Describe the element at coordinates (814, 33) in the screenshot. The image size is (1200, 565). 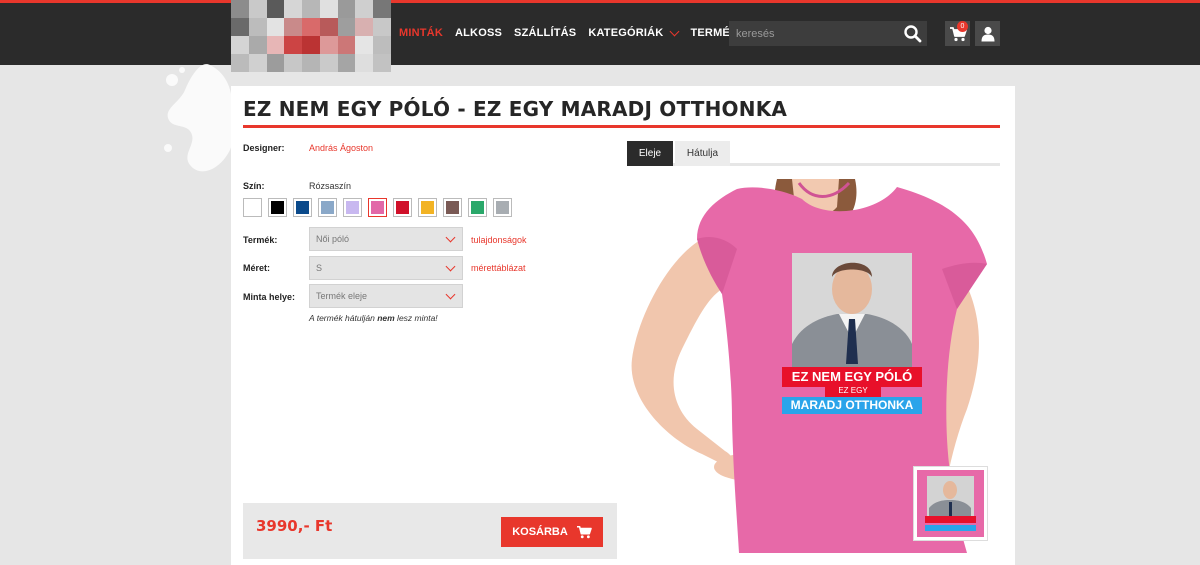
I see `search-input` at that location.